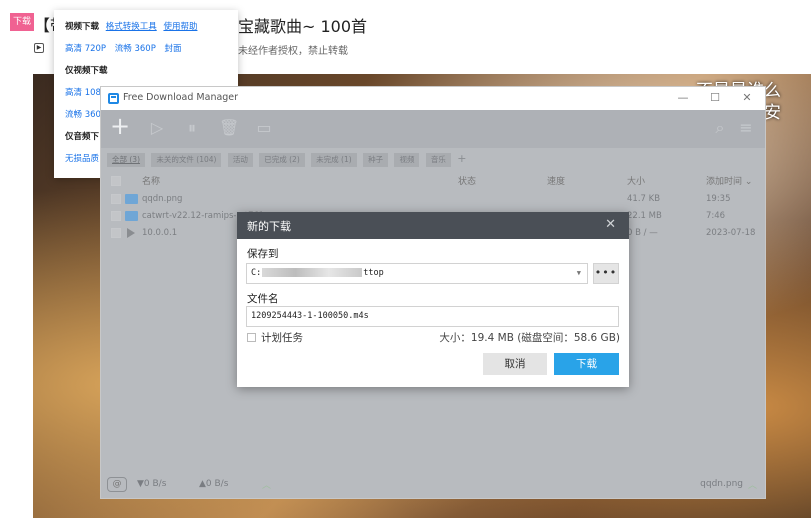 The image size is (811, 518). What do you see at coordinates (720, 128) in the screenshot?
I see `search-icon: ⌕` at bounding box center [720, 128].